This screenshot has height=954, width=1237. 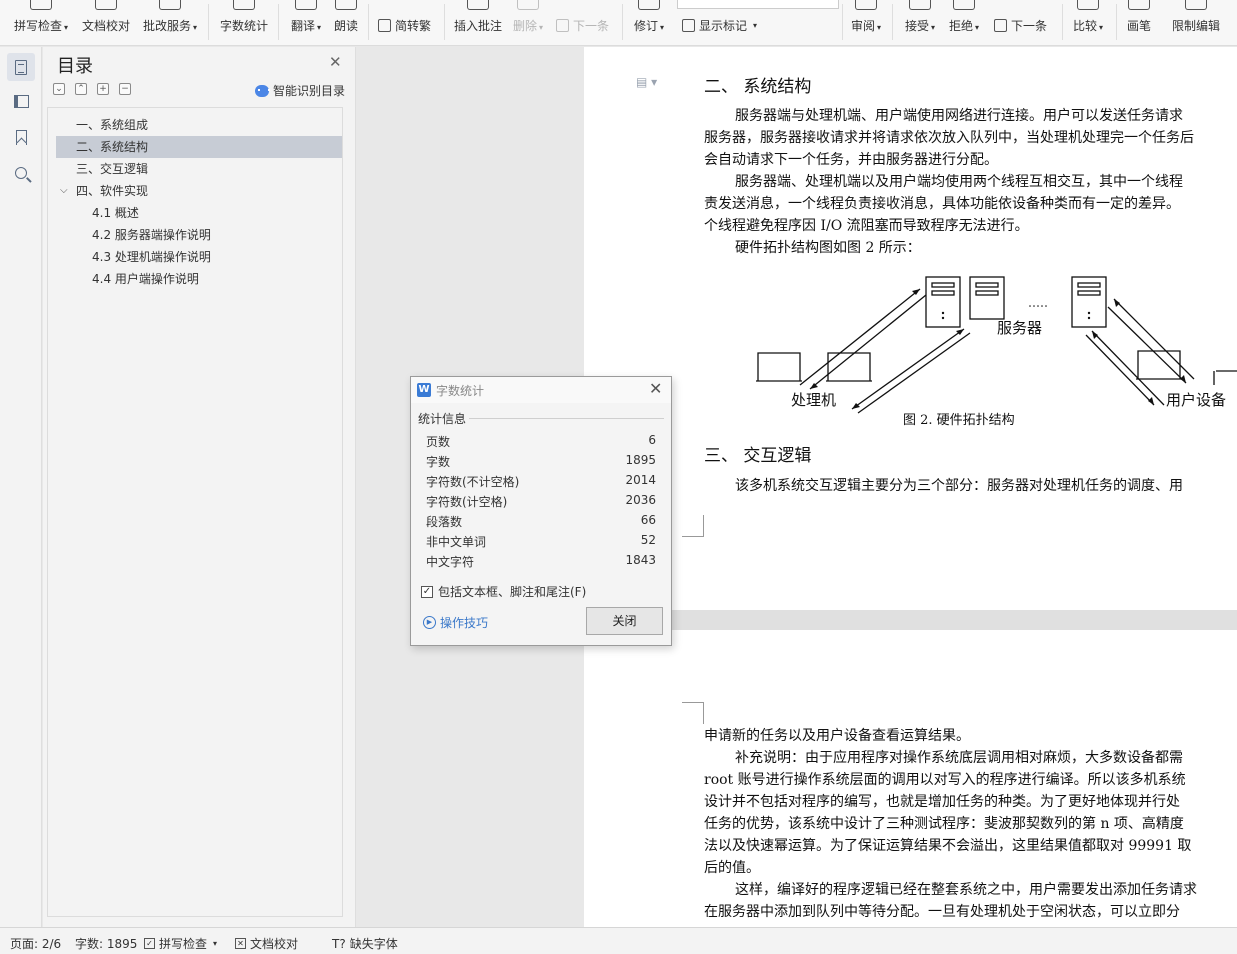 I want to click on status-proofread: ✕ 文档校对, so click(x=266, y=943).